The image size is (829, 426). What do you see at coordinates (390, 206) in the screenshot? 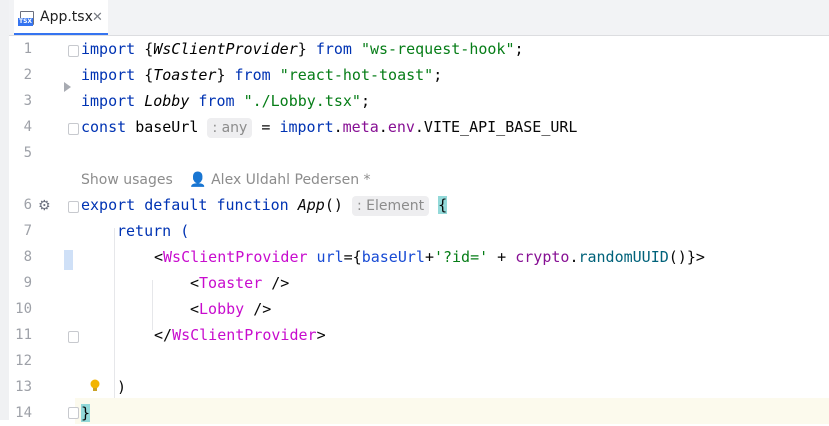
I see `return-type-hint: : Element` at bounding box center [390, 206].